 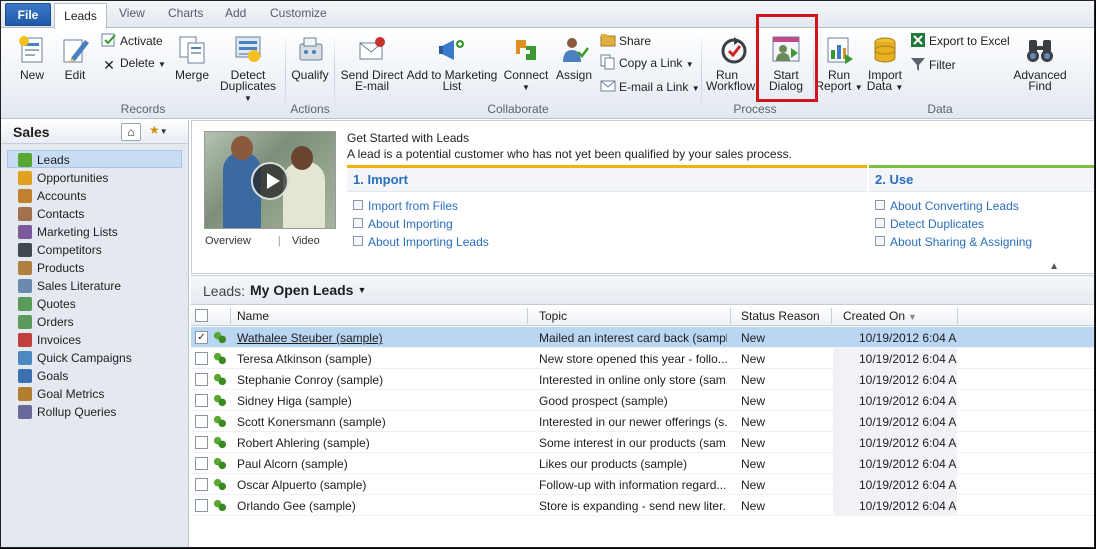 I want to click on merge-button: Merge, so click(x=192, y=57).